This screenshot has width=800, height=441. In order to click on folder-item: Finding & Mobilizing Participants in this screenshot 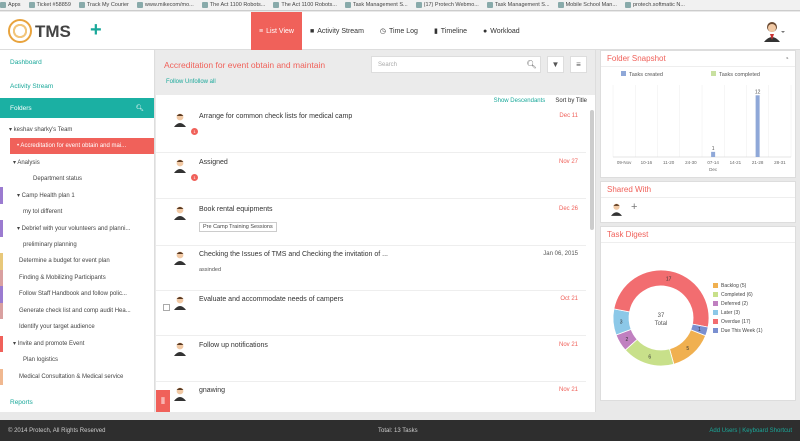, I will do `click(77, 277)`.